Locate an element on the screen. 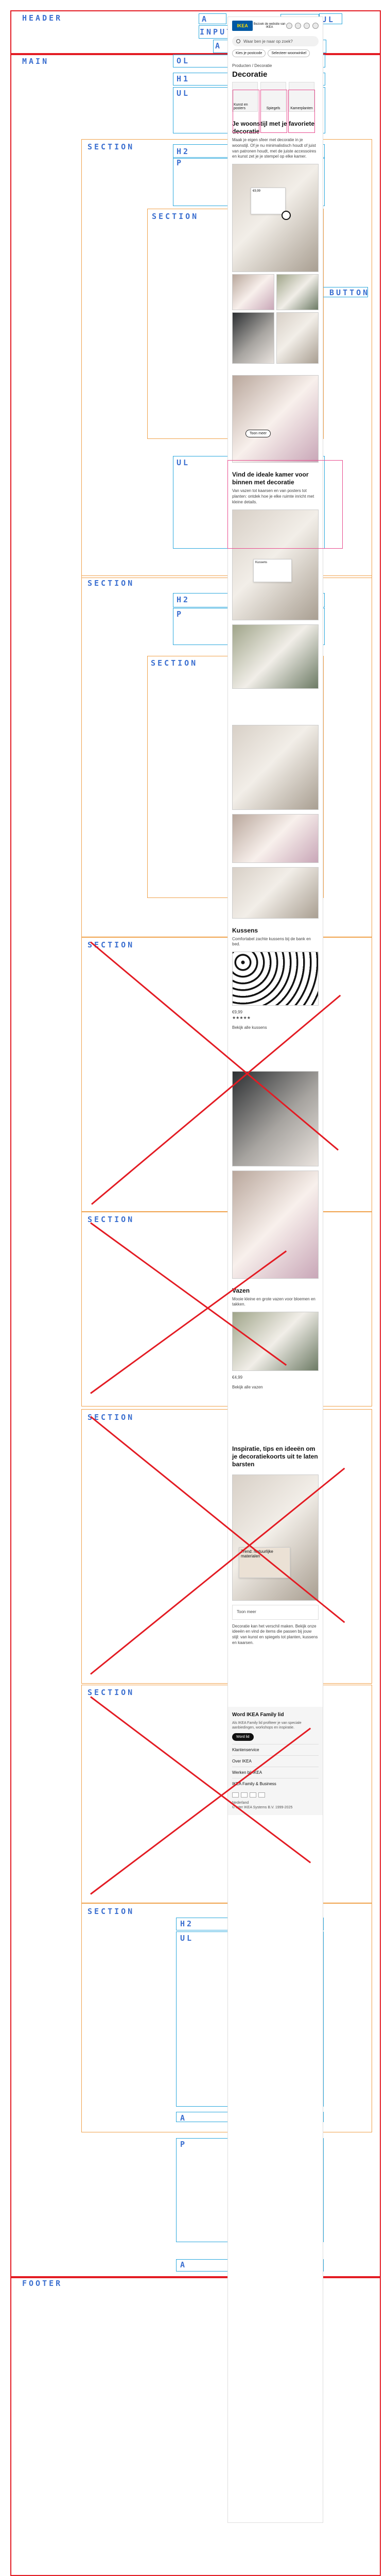 This screenshot has height=2576, width=386. store-button: Selecteer woonwinkel is located at coordinates (289, 53).